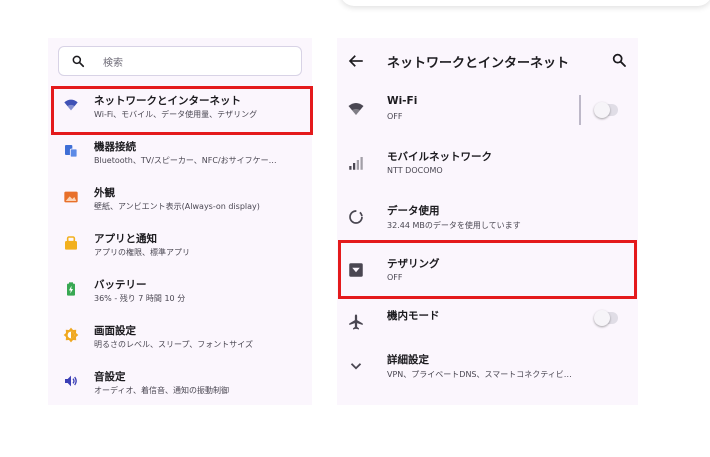 This screenshot has width=710, height=457. What do you see at coordinates (487, 324) in the screenshot?
I see `network-item-airplane-mode: 機内モード` at bounding box center [487, 324].